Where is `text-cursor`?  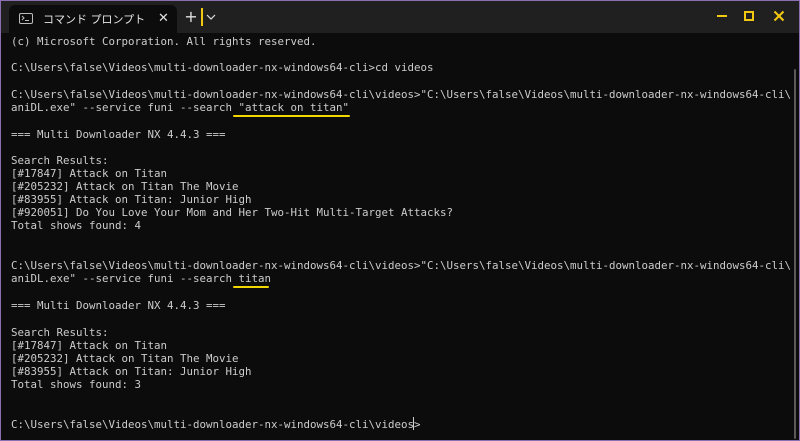 text-cursor is located at coordinates (413, 423).